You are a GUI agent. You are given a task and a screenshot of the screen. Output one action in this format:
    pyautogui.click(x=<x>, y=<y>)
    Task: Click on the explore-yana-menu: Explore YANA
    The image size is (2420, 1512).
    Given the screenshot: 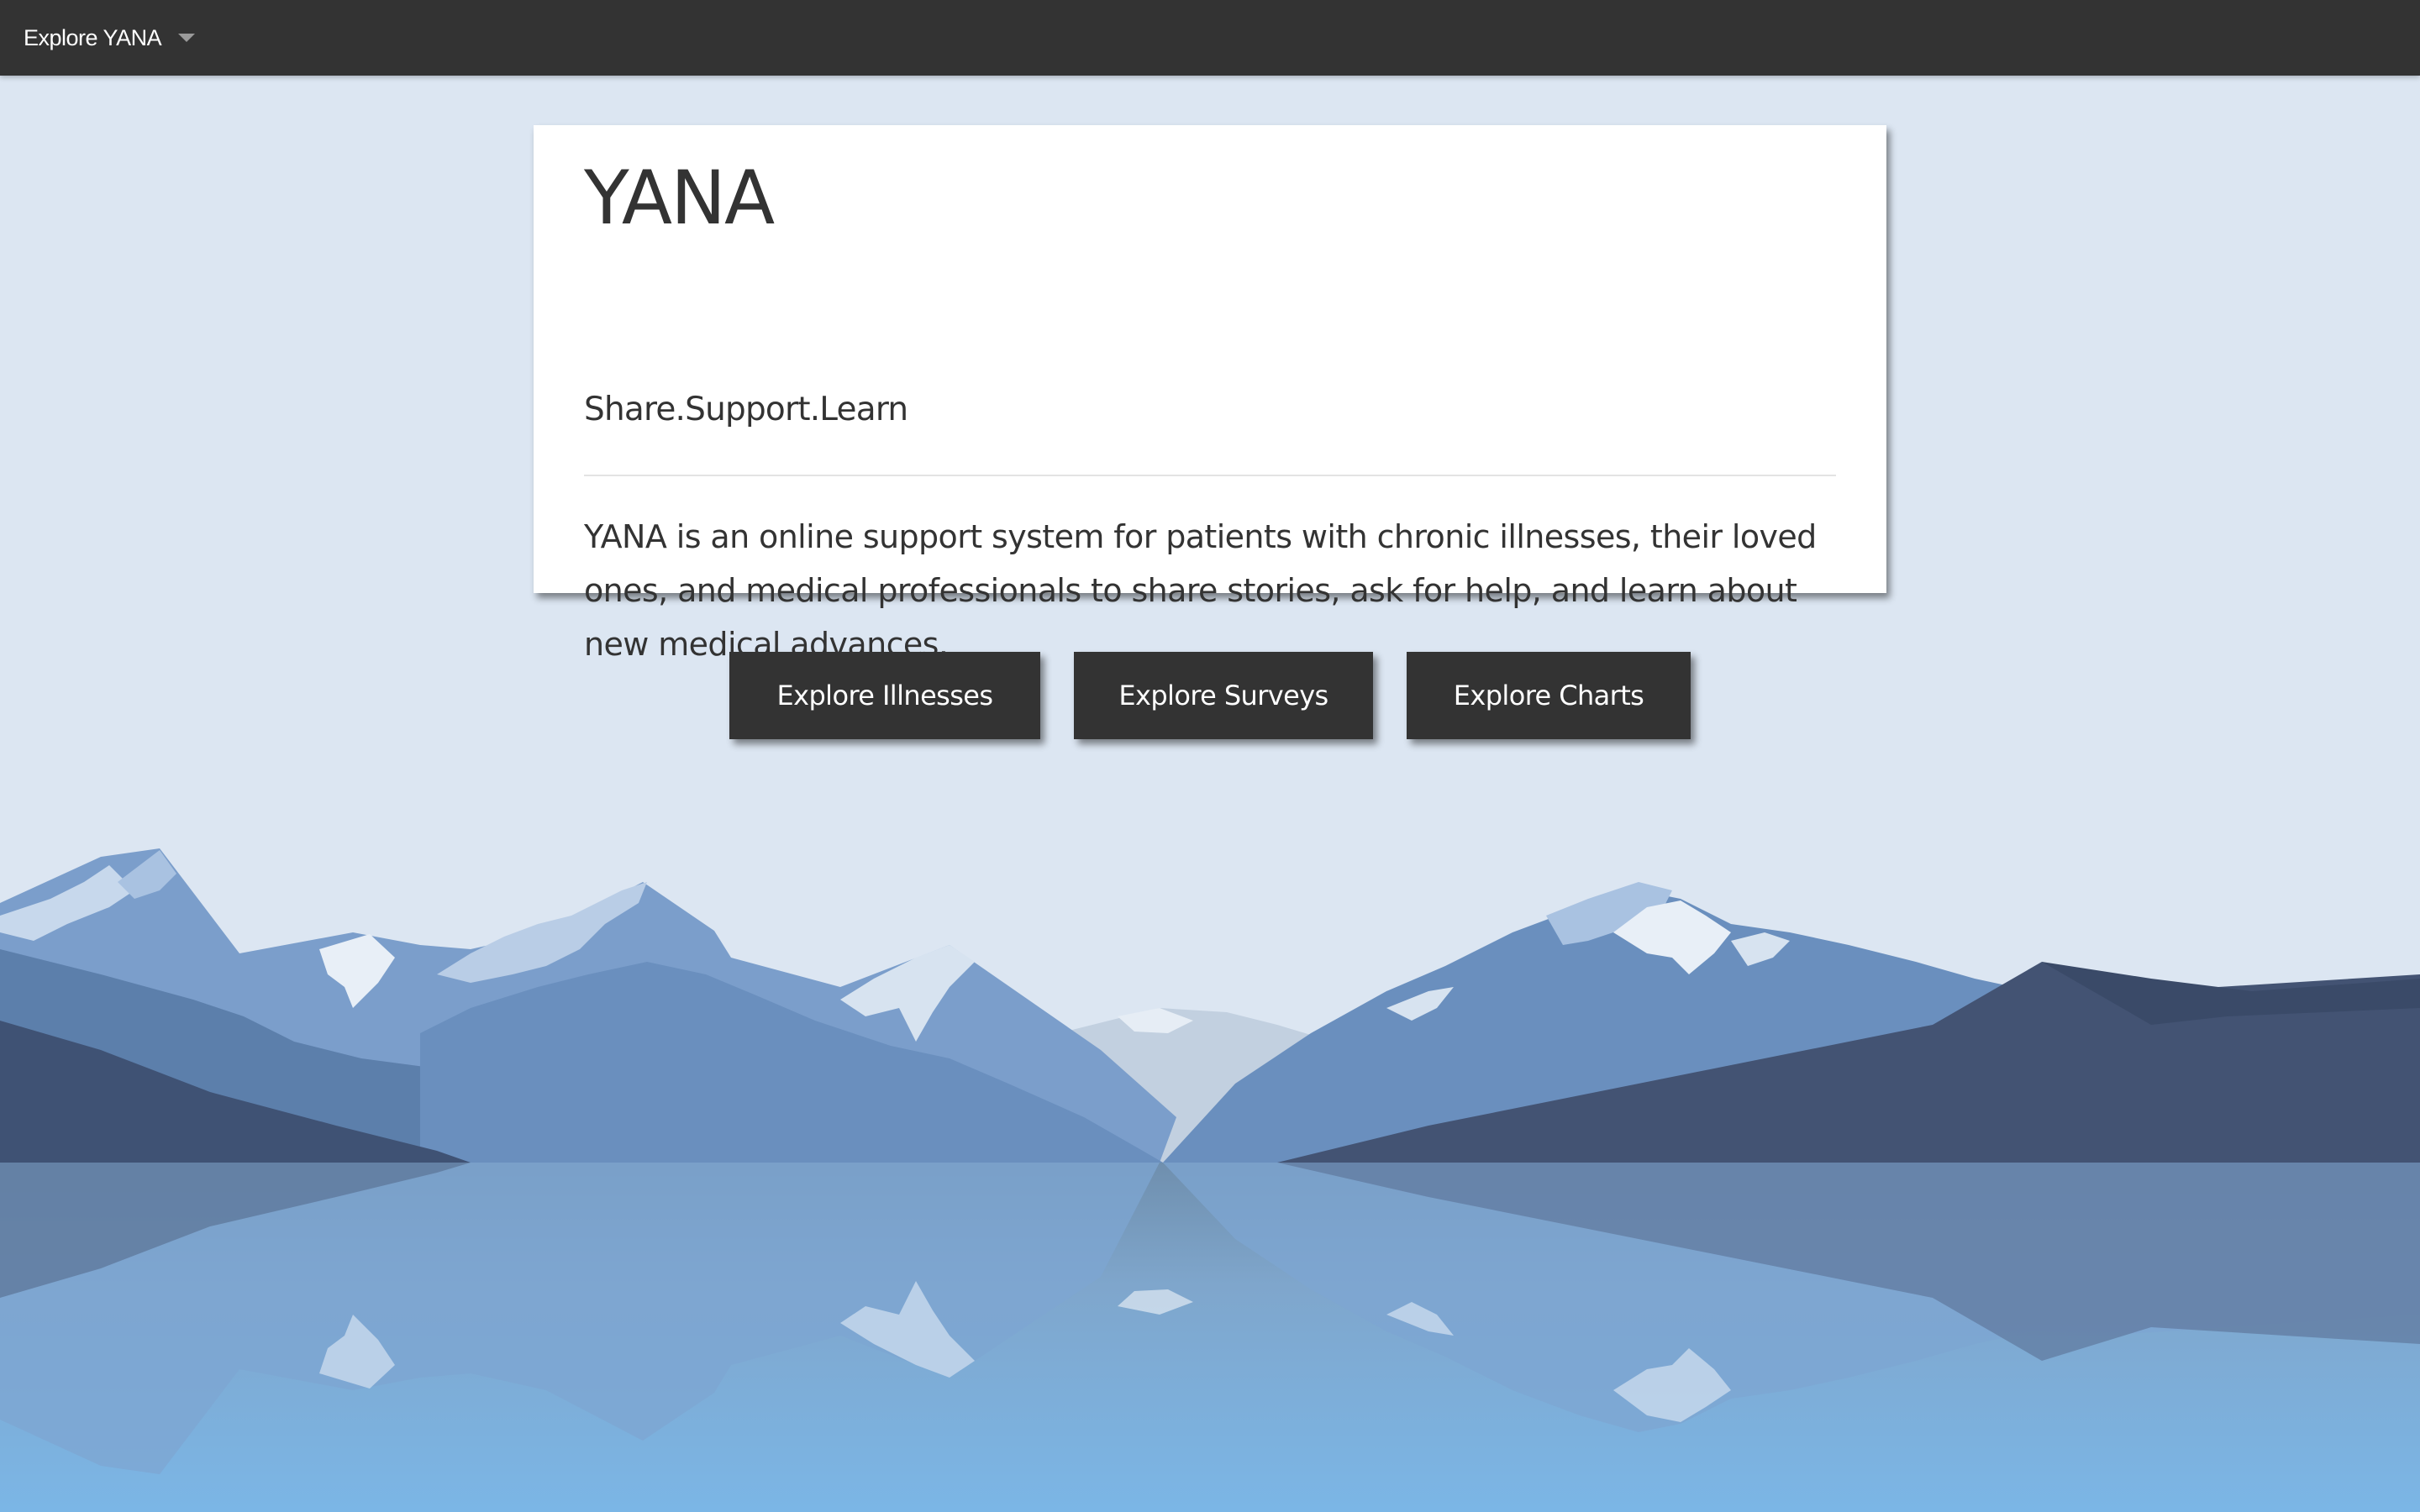 What is the action you would take?
    pyautogui.click(x=110, y=37)
    